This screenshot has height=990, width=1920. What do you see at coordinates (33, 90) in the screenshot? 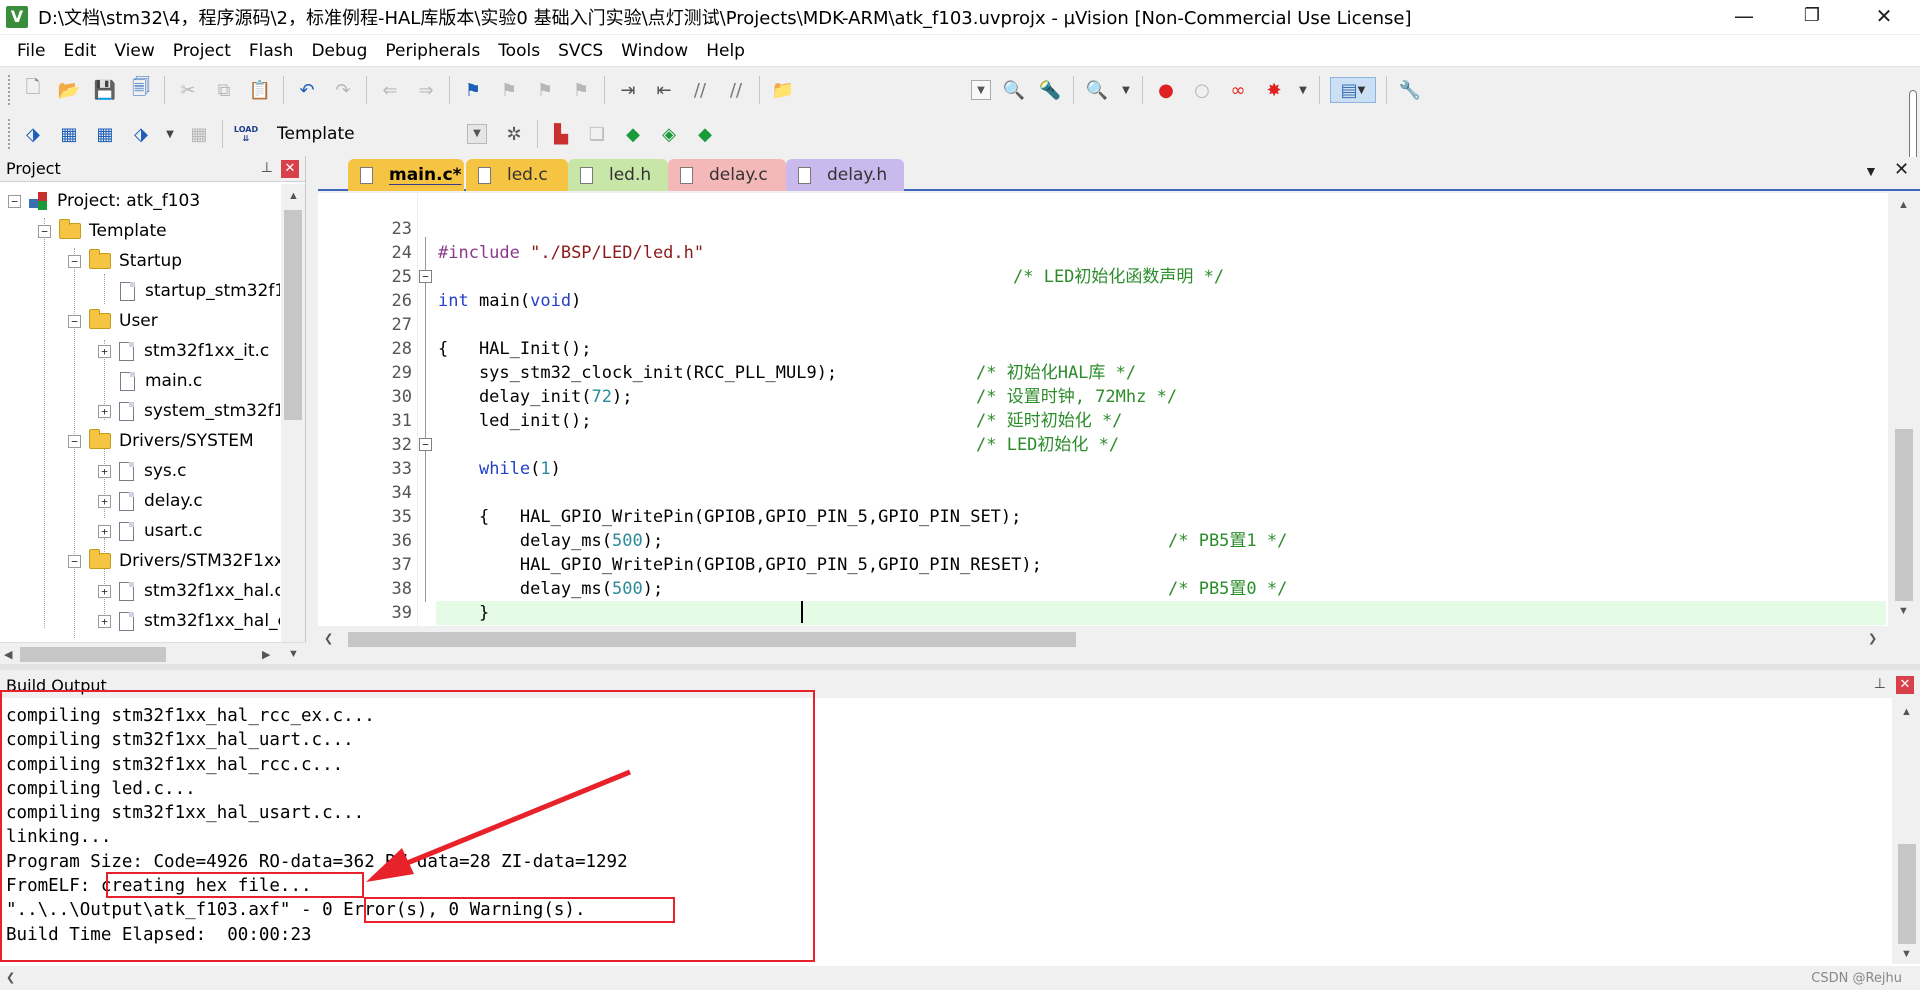
I see `new-file-icon: 🗋` at bounding box center [33, 90].